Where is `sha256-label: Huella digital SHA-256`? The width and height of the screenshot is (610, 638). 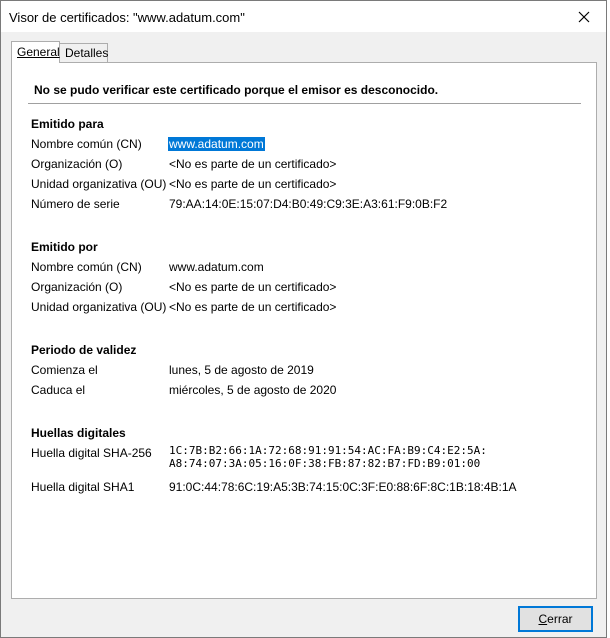 sha256-label: Huella digital SHA-256 is located at coordinates (91, 453).